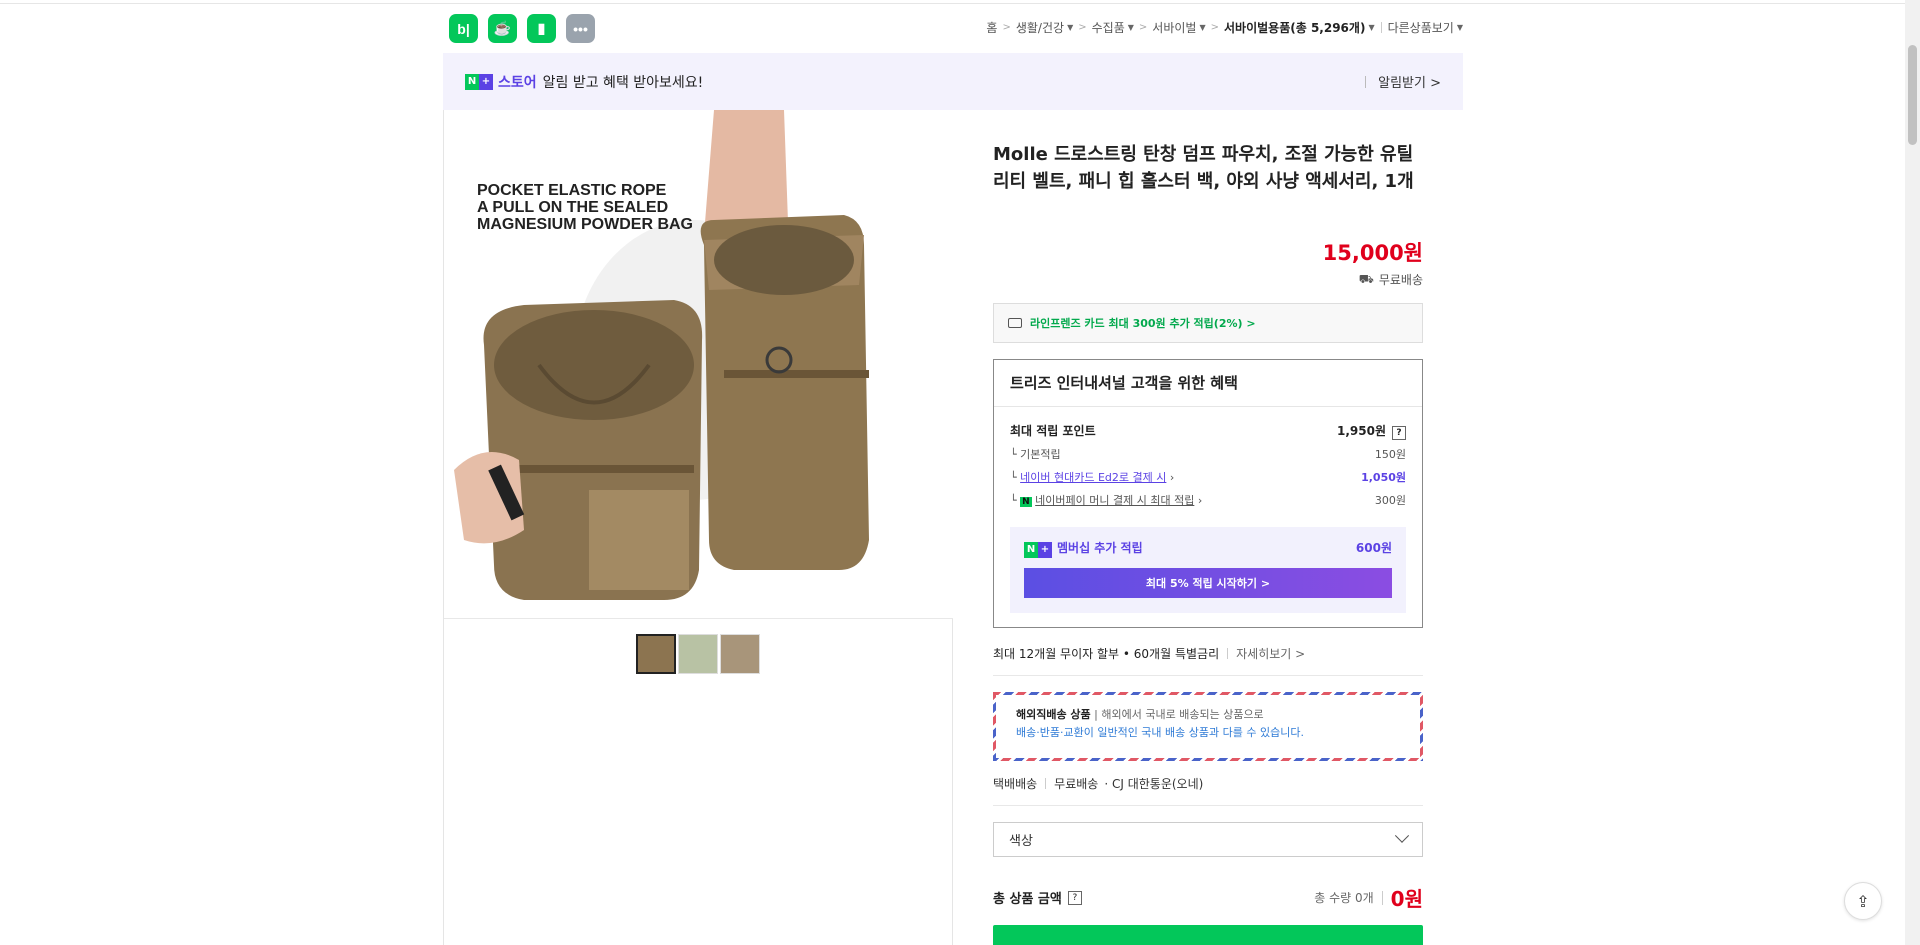 This screenshot has height=945, width=1920. What do you see at coordinates (1863, 901) in the screenshot?
I see `share-icon: ⇪` at bounding box center [1863, 901].